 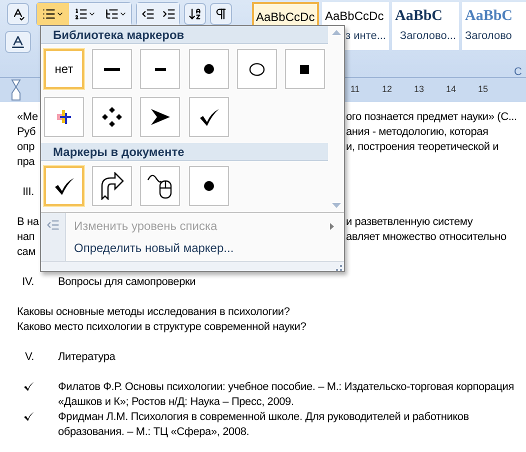 I want to click on increase-indent-button, so click(x=168, y=14).